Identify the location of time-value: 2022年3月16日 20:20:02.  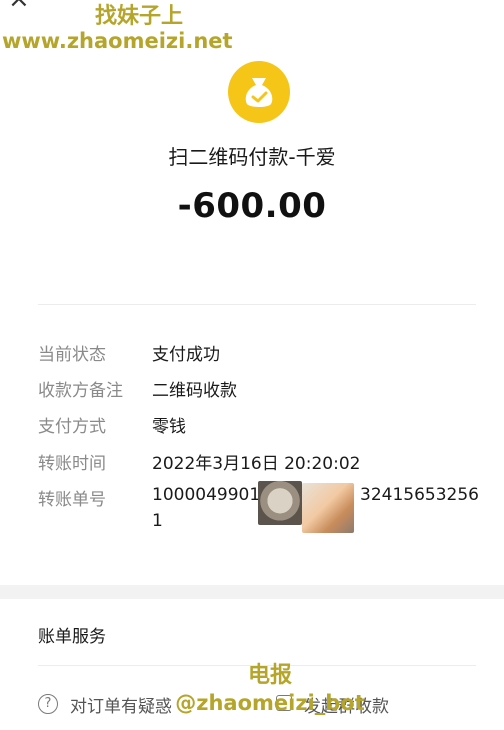
(256, 464).